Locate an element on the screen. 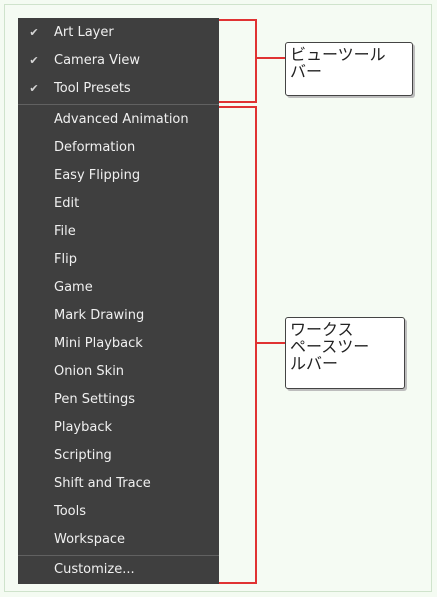  menu-item-advanced-animation: Advanced Animation is located at coordinates (118, 120).